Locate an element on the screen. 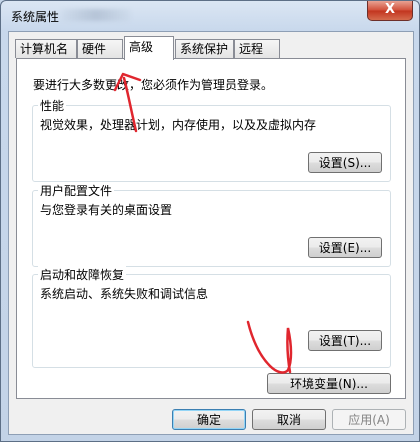 The height and width of the screenshot is (442, 420). apply-button: 应用(A) is located at coordinates (369, 419).